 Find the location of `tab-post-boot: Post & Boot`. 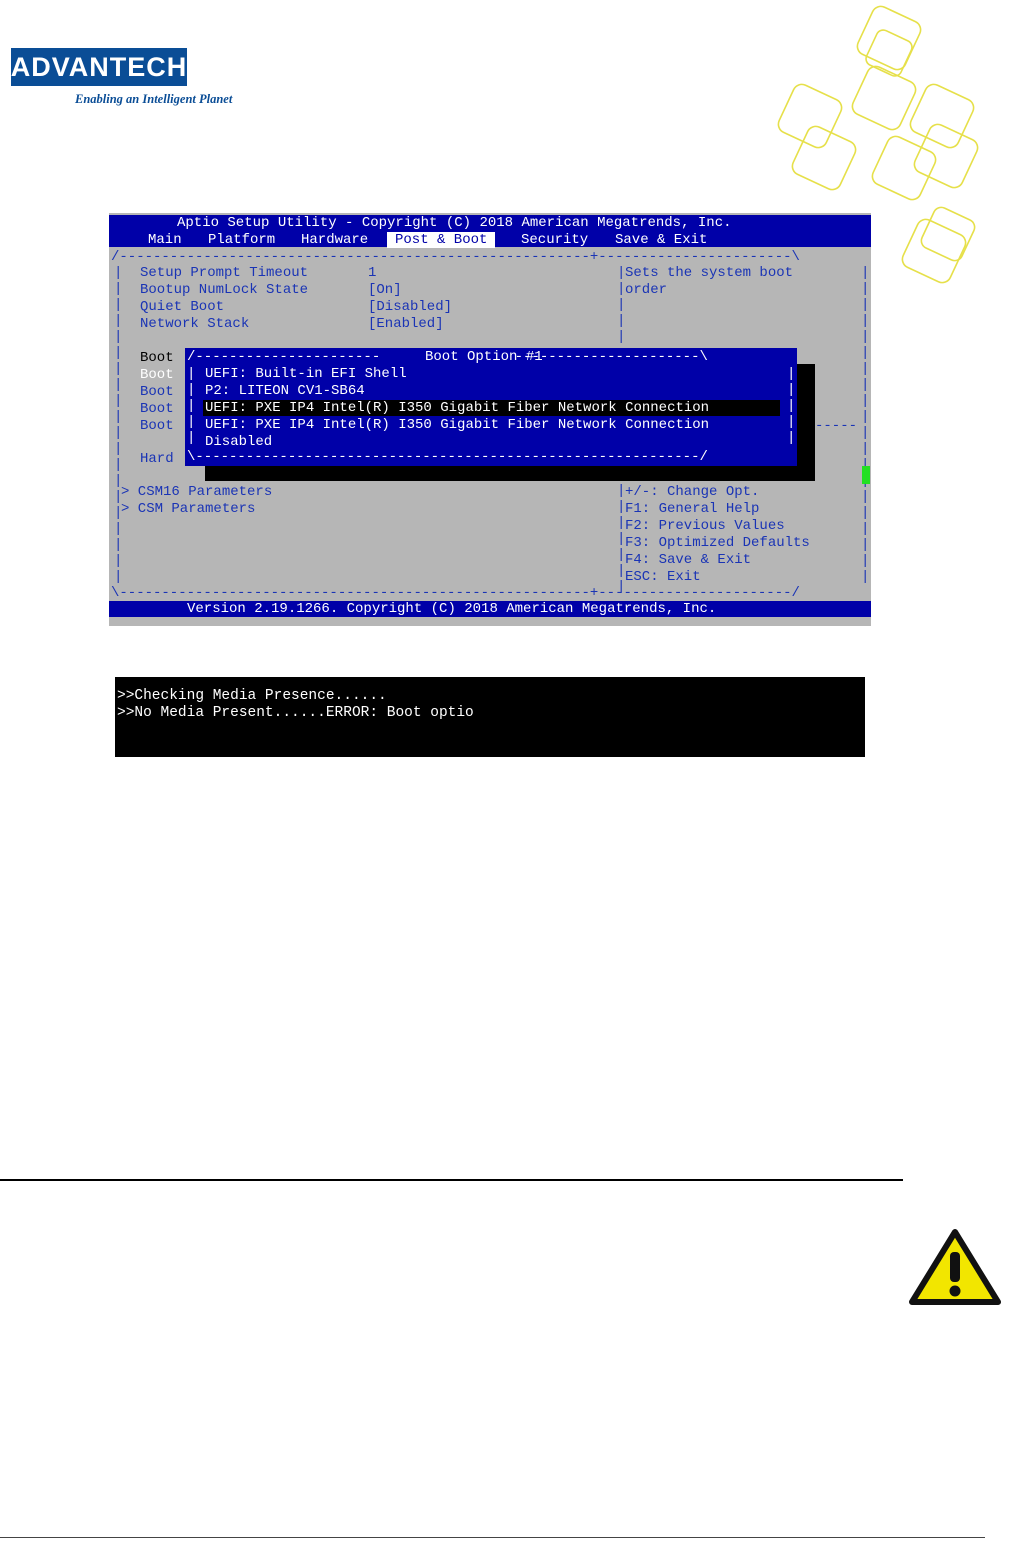

tab-post-boot: Post & Boot is located at coordinates (441, 240).